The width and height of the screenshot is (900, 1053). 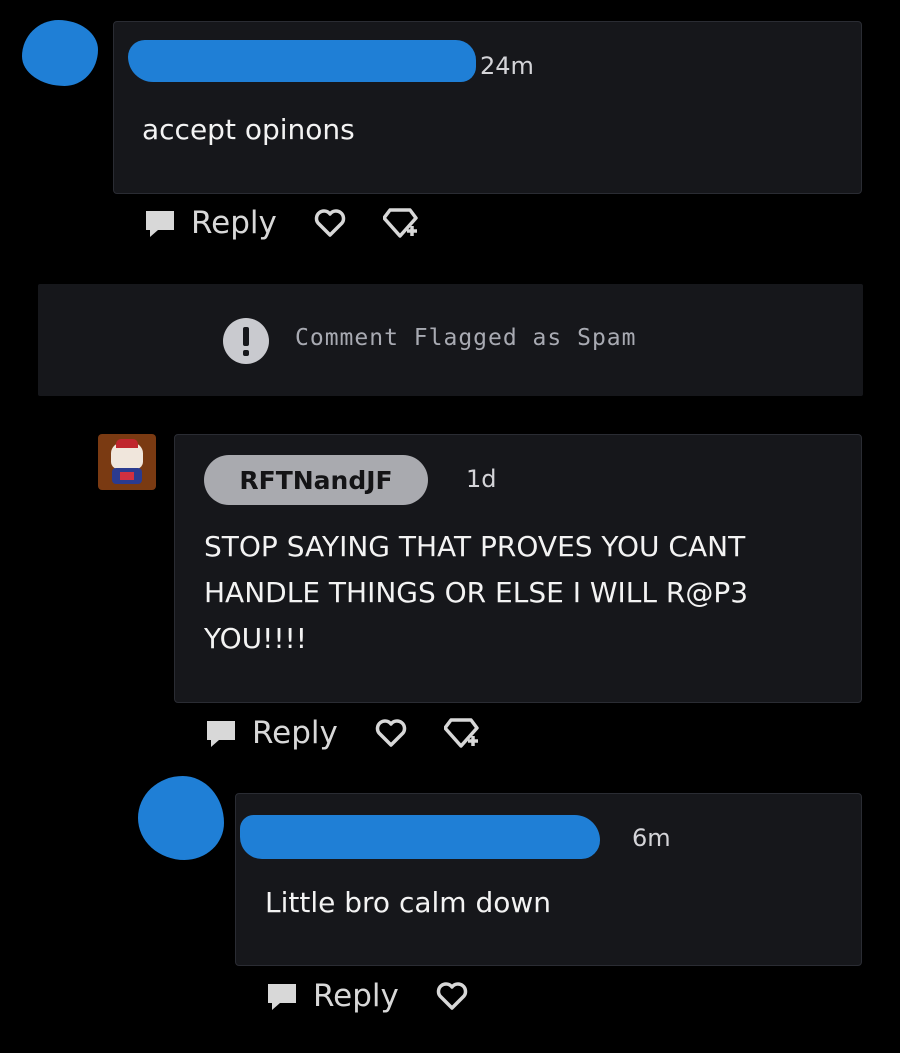 I want to click on comment-text-line: YOU!!!!, so click(x=256, y=638).